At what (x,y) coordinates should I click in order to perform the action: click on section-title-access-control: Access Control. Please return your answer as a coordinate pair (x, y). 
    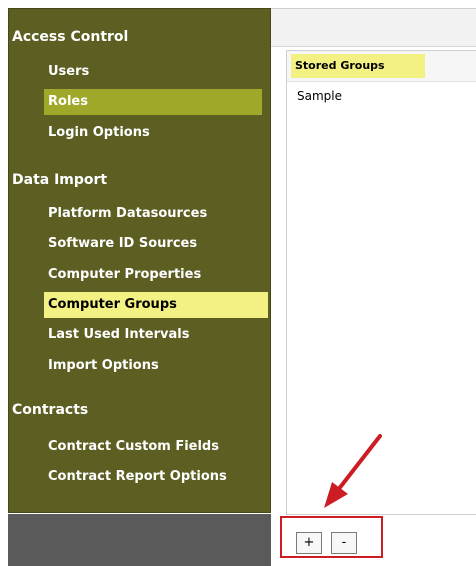
    Looking at the image, I should click on (70, 37).